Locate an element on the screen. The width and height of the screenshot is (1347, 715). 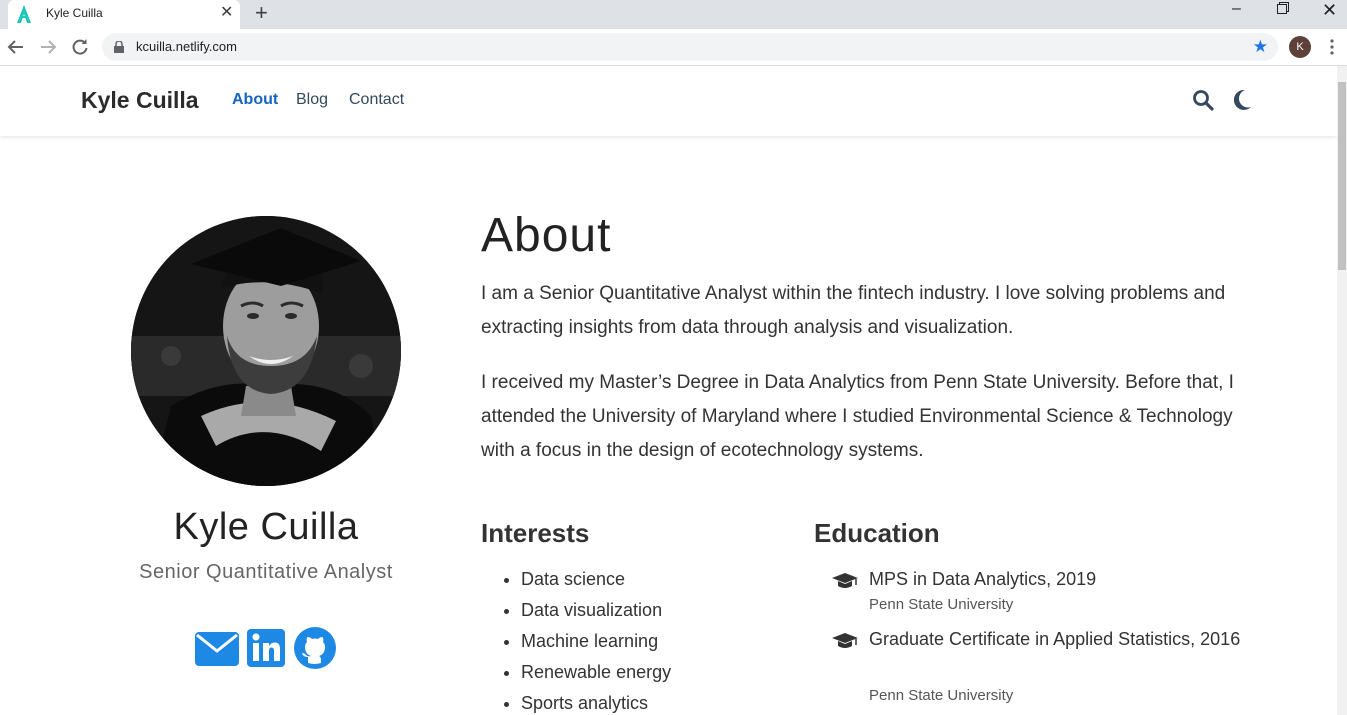
site-brand: Kyle Cuilla is located at coordinates (140, 100).